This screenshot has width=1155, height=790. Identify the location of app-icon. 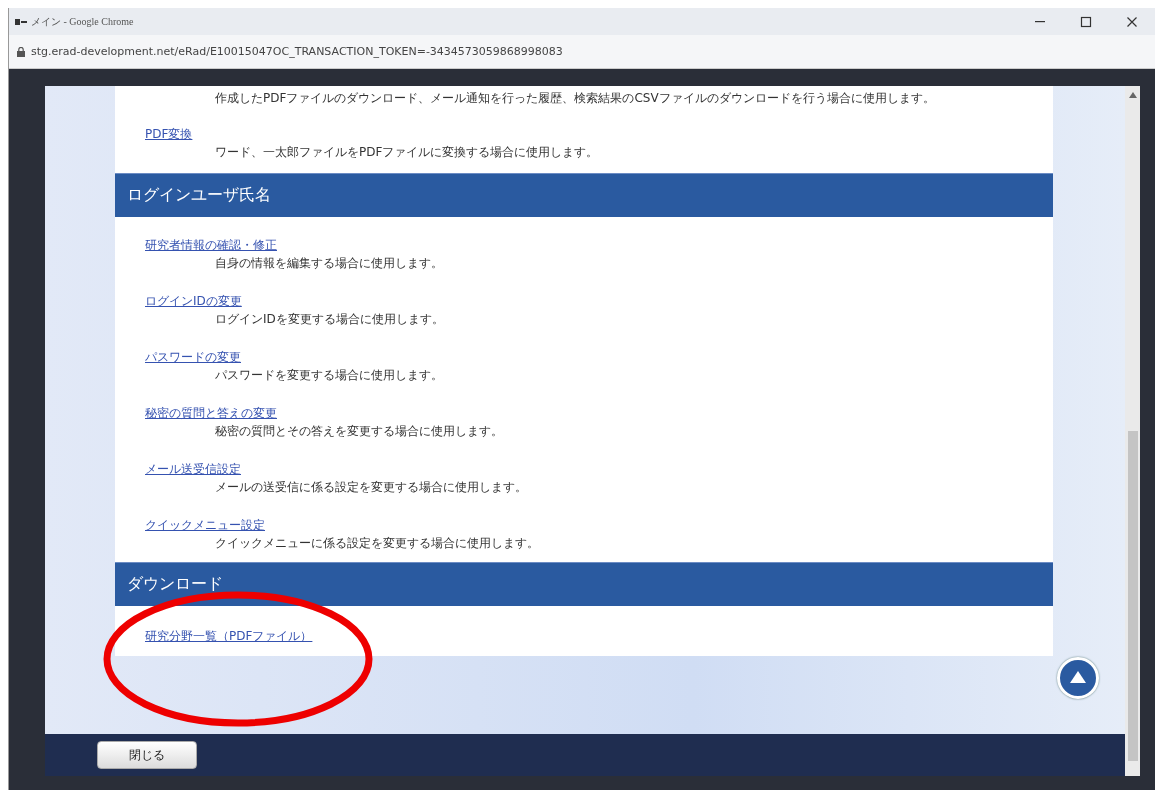
(21, 21).